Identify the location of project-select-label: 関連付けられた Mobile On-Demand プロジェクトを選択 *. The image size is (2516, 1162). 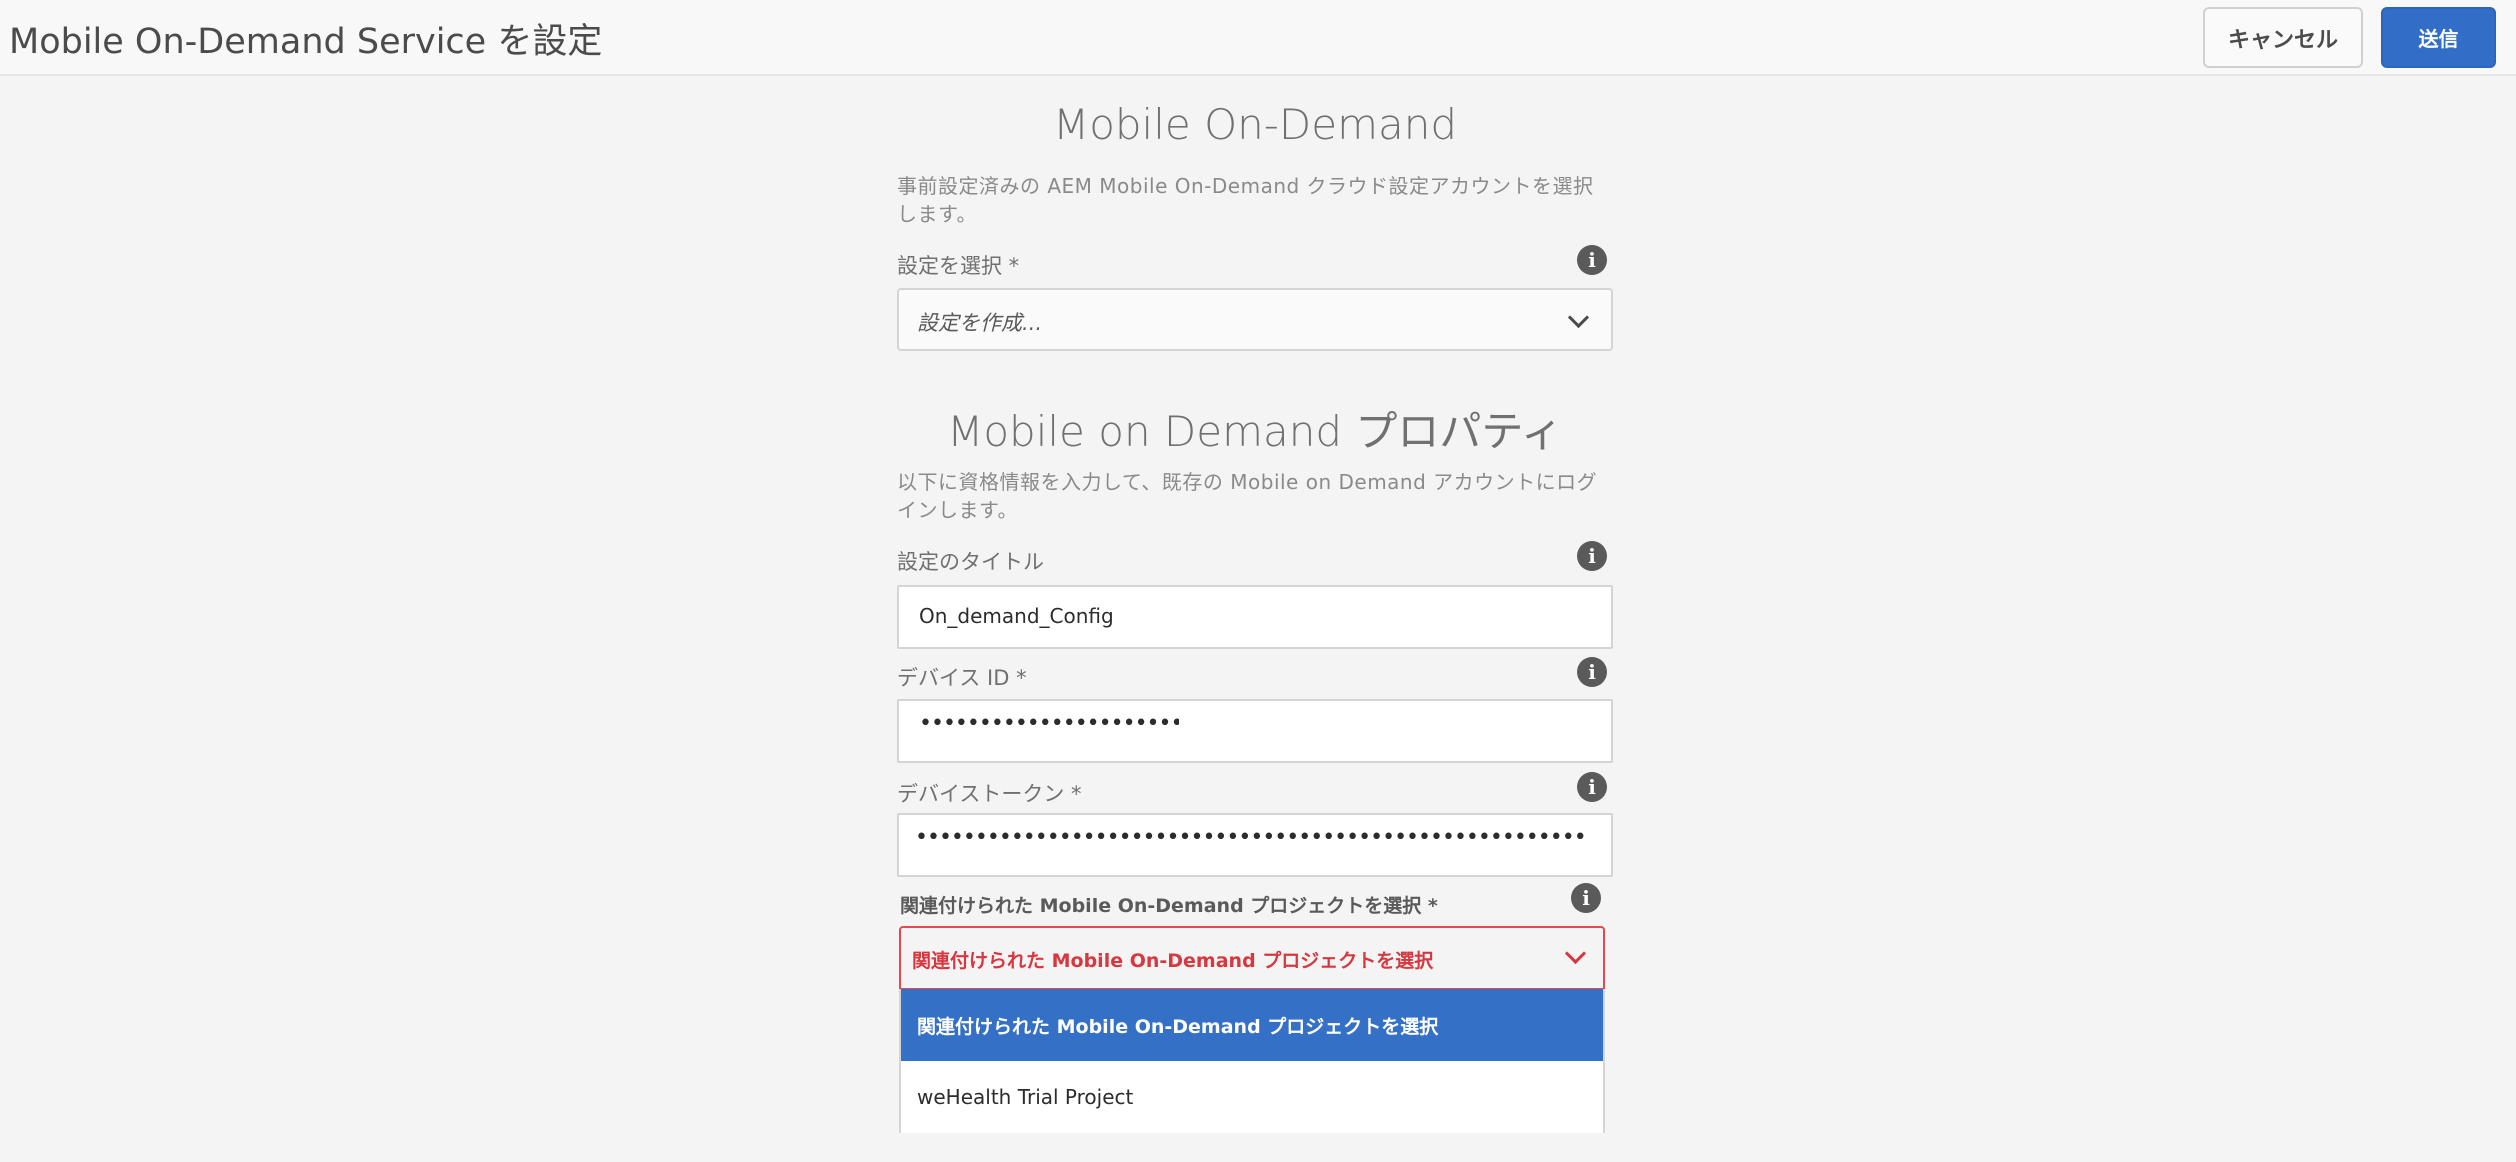
(1169, 906).